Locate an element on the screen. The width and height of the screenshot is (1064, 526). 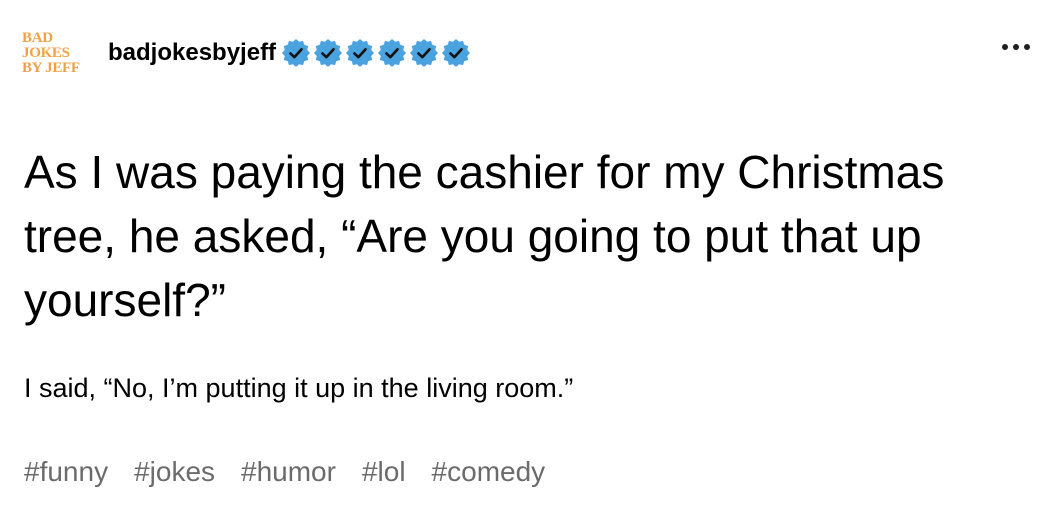
post-header: BAD JOKES BY JEFF badjokesbyjeff is located at coordinates (248, 53).